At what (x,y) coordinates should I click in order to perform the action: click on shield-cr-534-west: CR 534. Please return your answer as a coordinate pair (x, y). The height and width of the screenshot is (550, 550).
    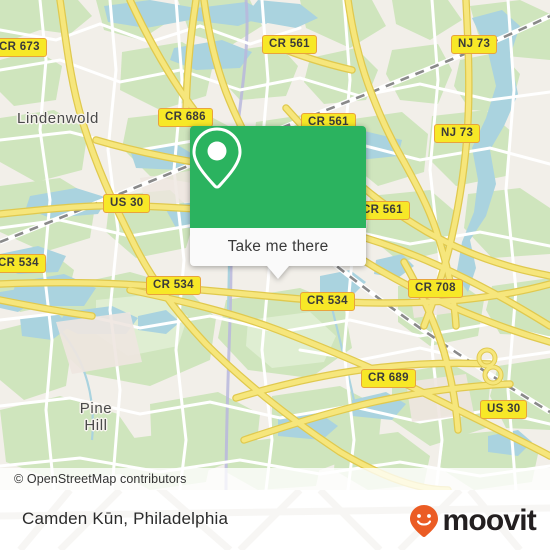
    Looking at the image, I should click on (173, 285).